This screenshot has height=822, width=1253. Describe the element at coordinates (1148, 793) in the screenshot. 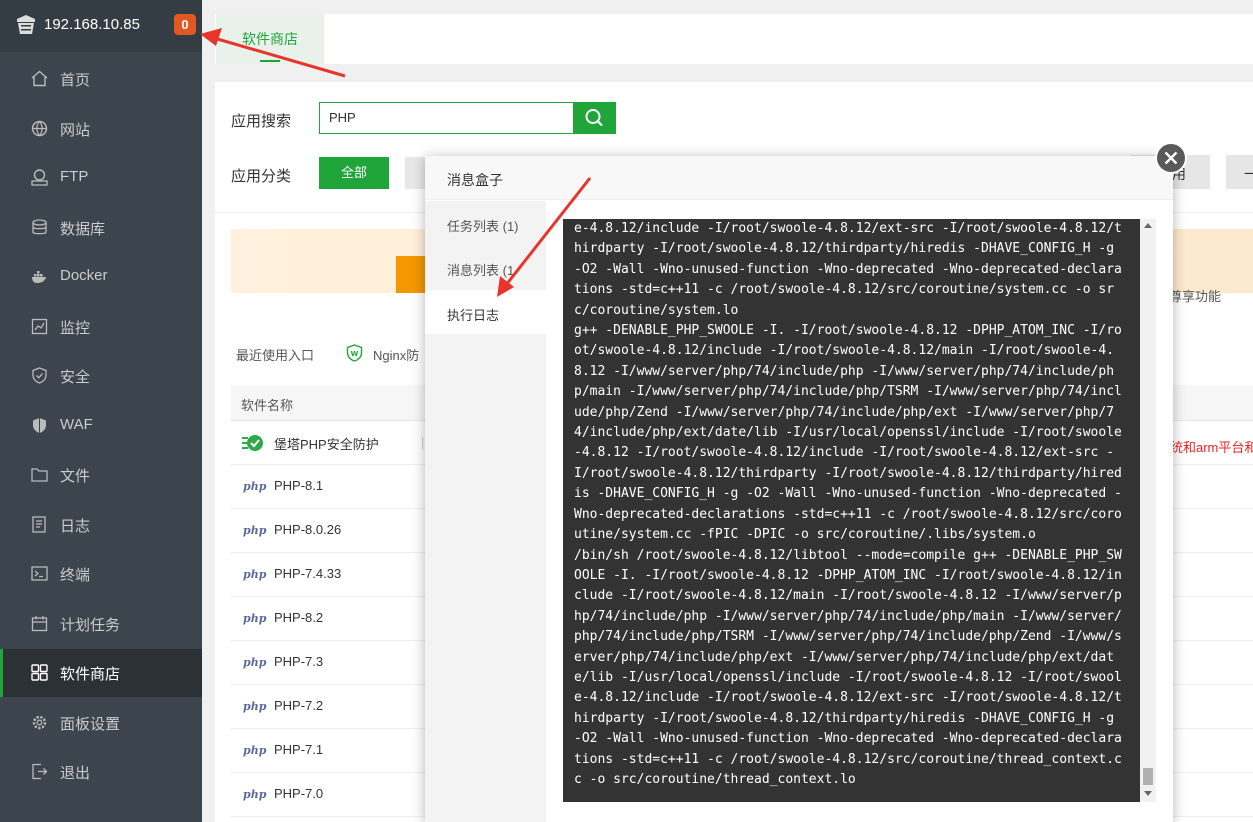

I see `scroll-down-icon` at that location.